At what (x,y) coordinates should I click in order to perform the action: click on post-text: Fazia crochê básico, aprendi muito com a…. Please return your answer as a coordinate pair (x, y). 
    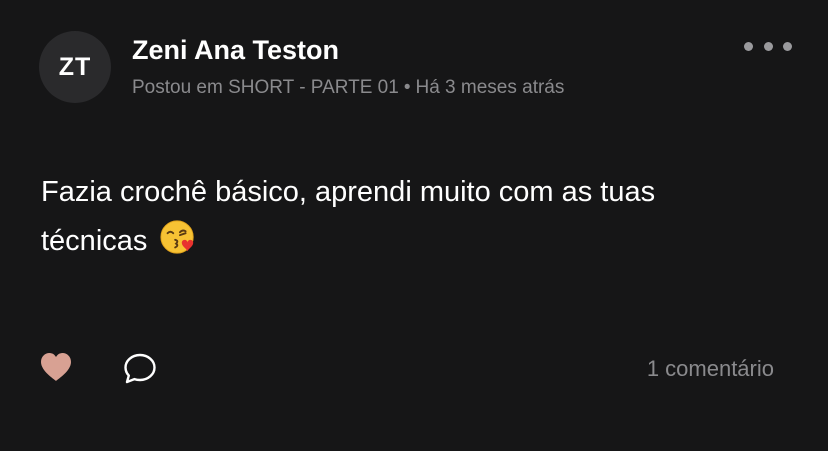
    Looking at the image, I should click on (348, 216).